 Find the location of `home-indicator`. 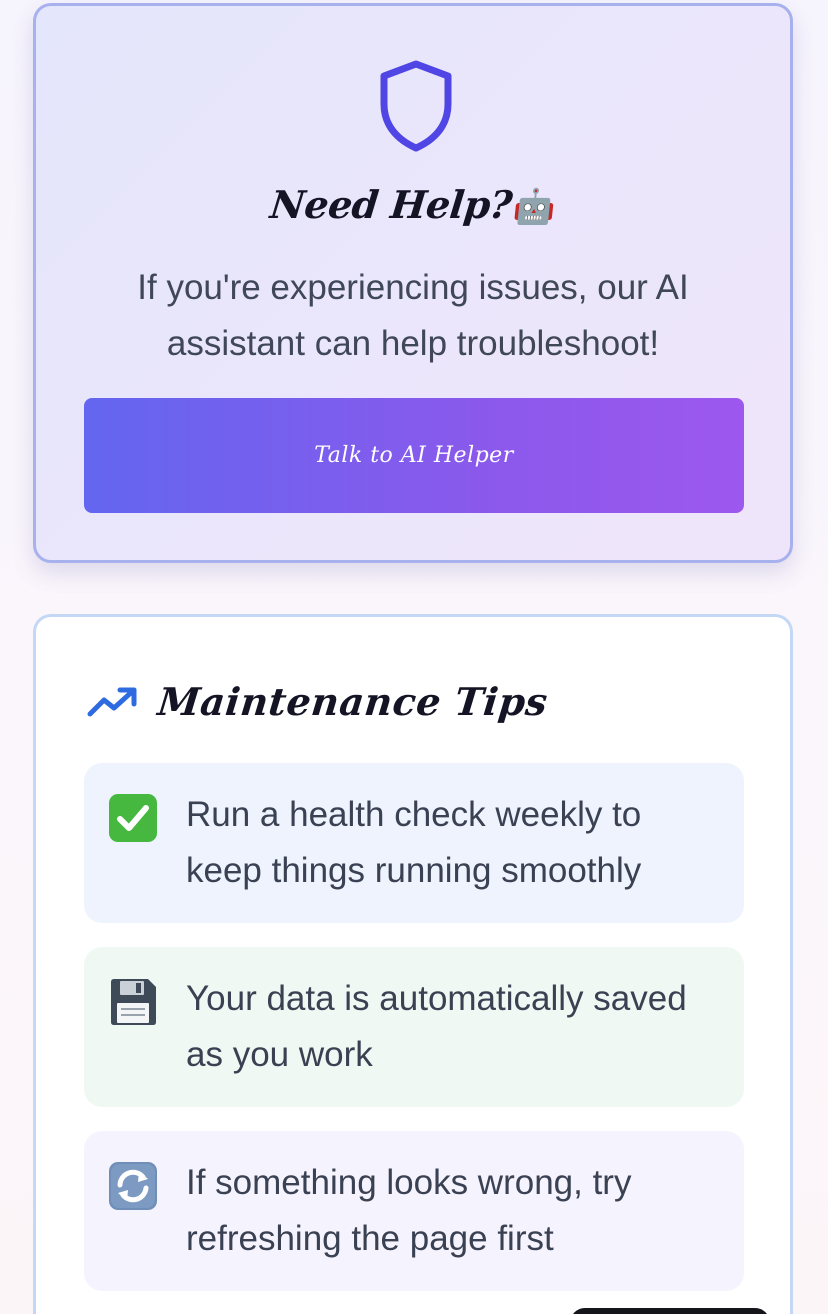

home-indicator is located at coordinates (670, 1311).